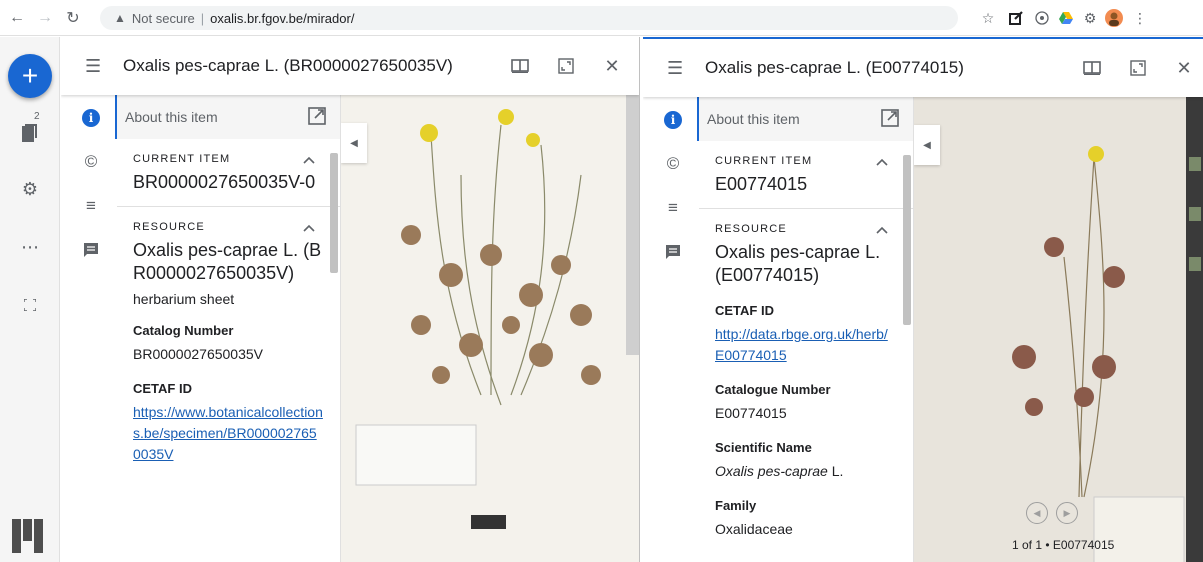  I want to click on previous-page-icon: ◀, so click(1037, 513).